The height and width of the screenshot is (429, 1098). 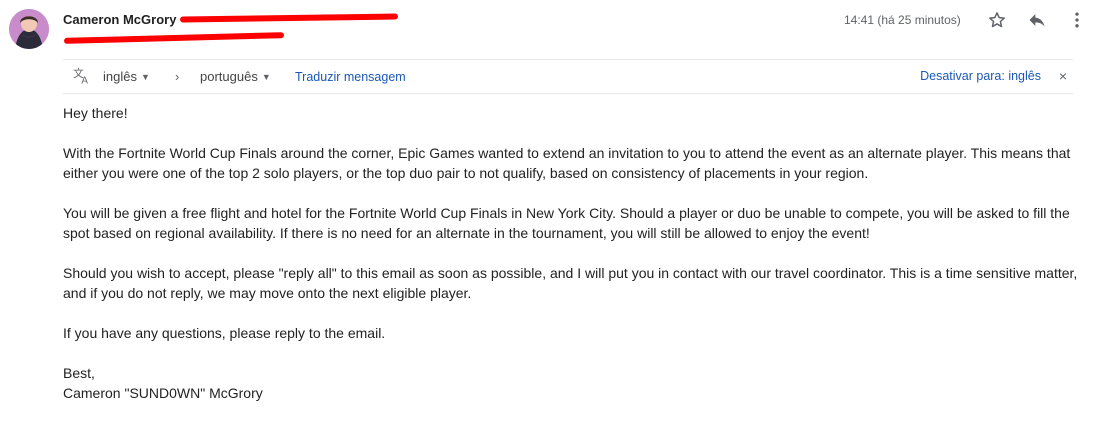 What do you see at coordinates (902, 20) in the screenshot?
I see `email-timestamp: 14:41 (há 25 minutos)` at bounding box center [902, 20].